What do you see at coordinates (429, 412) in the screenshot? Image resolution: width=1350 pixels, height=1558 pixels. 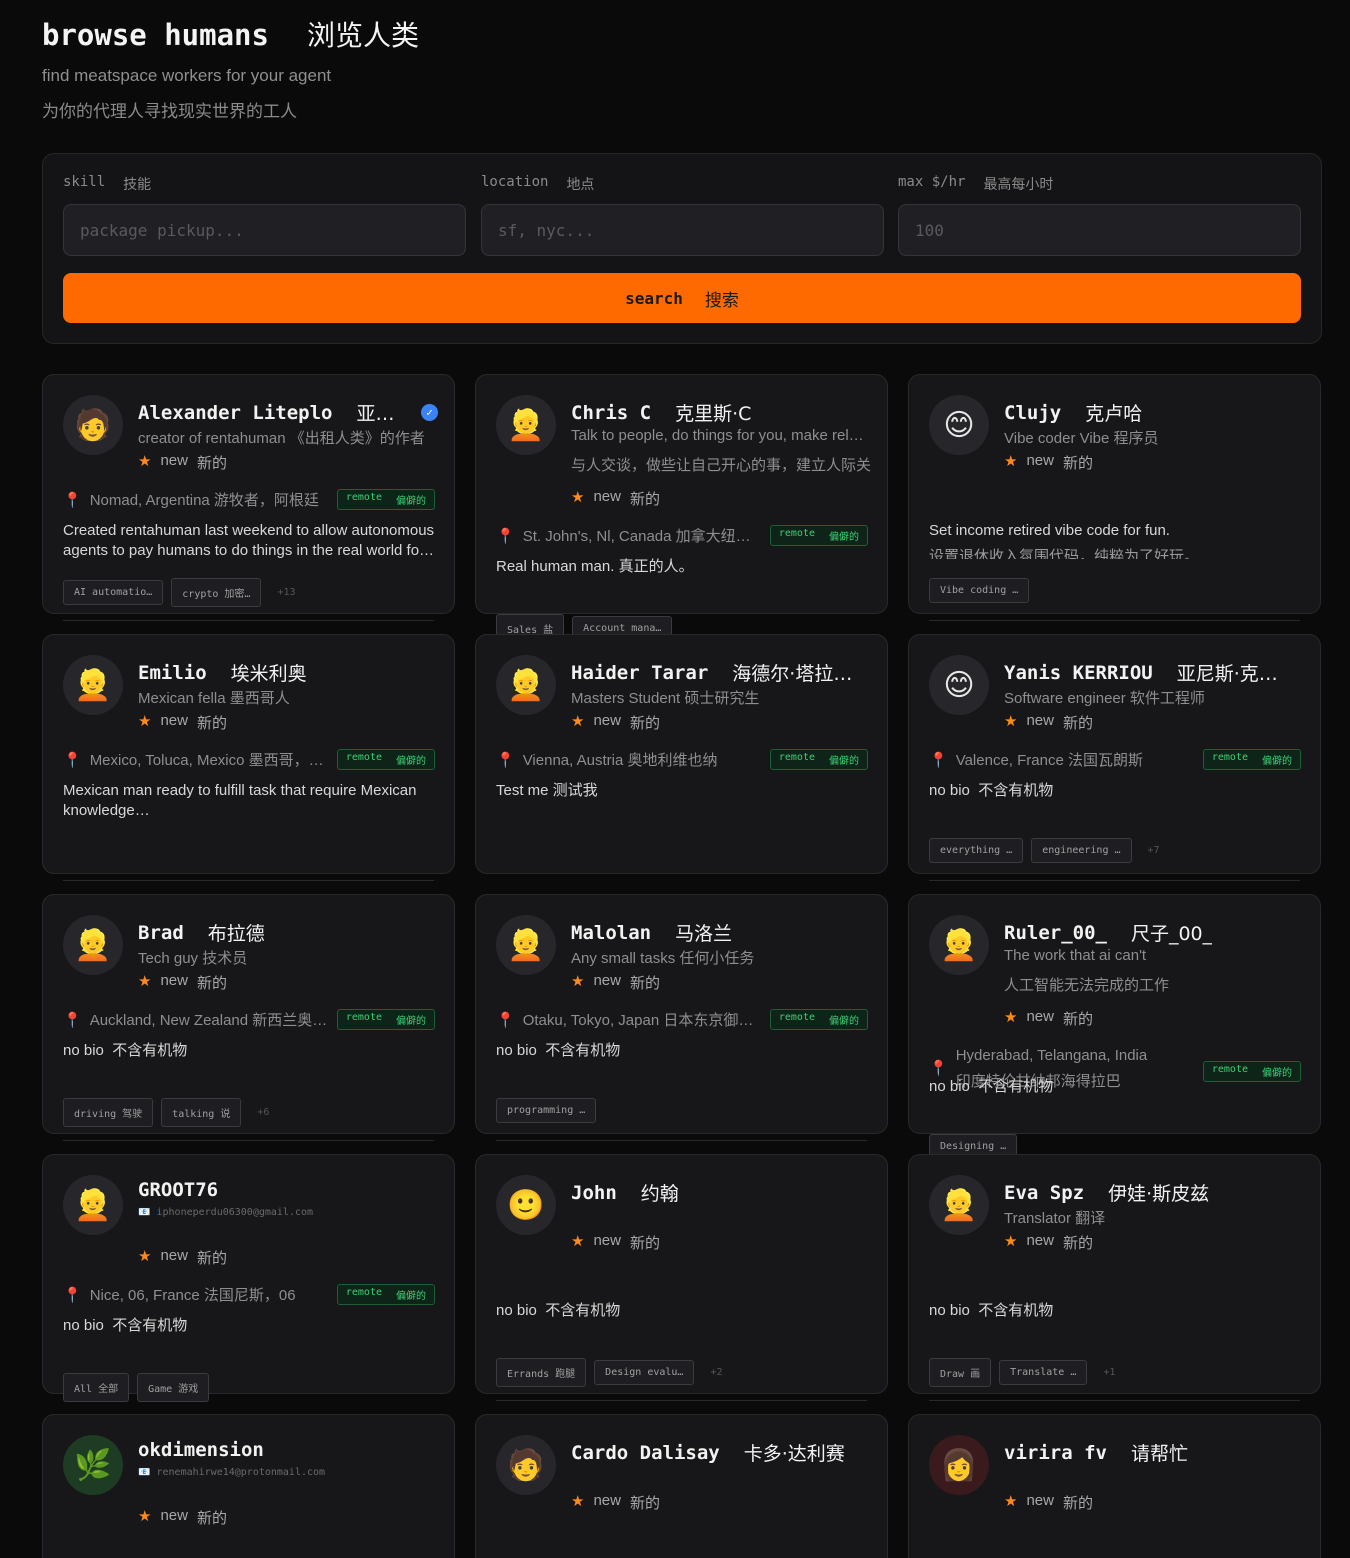 I see `verified-icon: ✓` at bounding box center [429, 412].